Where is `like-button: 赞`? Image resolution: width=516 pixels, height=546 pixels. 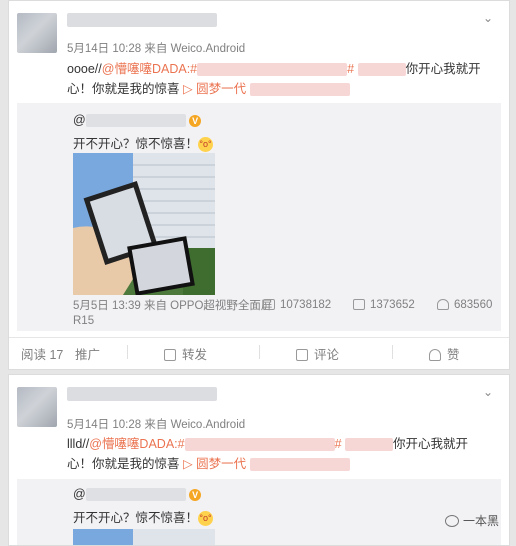
like-button: 赞 is located at coordinates (444, 353).